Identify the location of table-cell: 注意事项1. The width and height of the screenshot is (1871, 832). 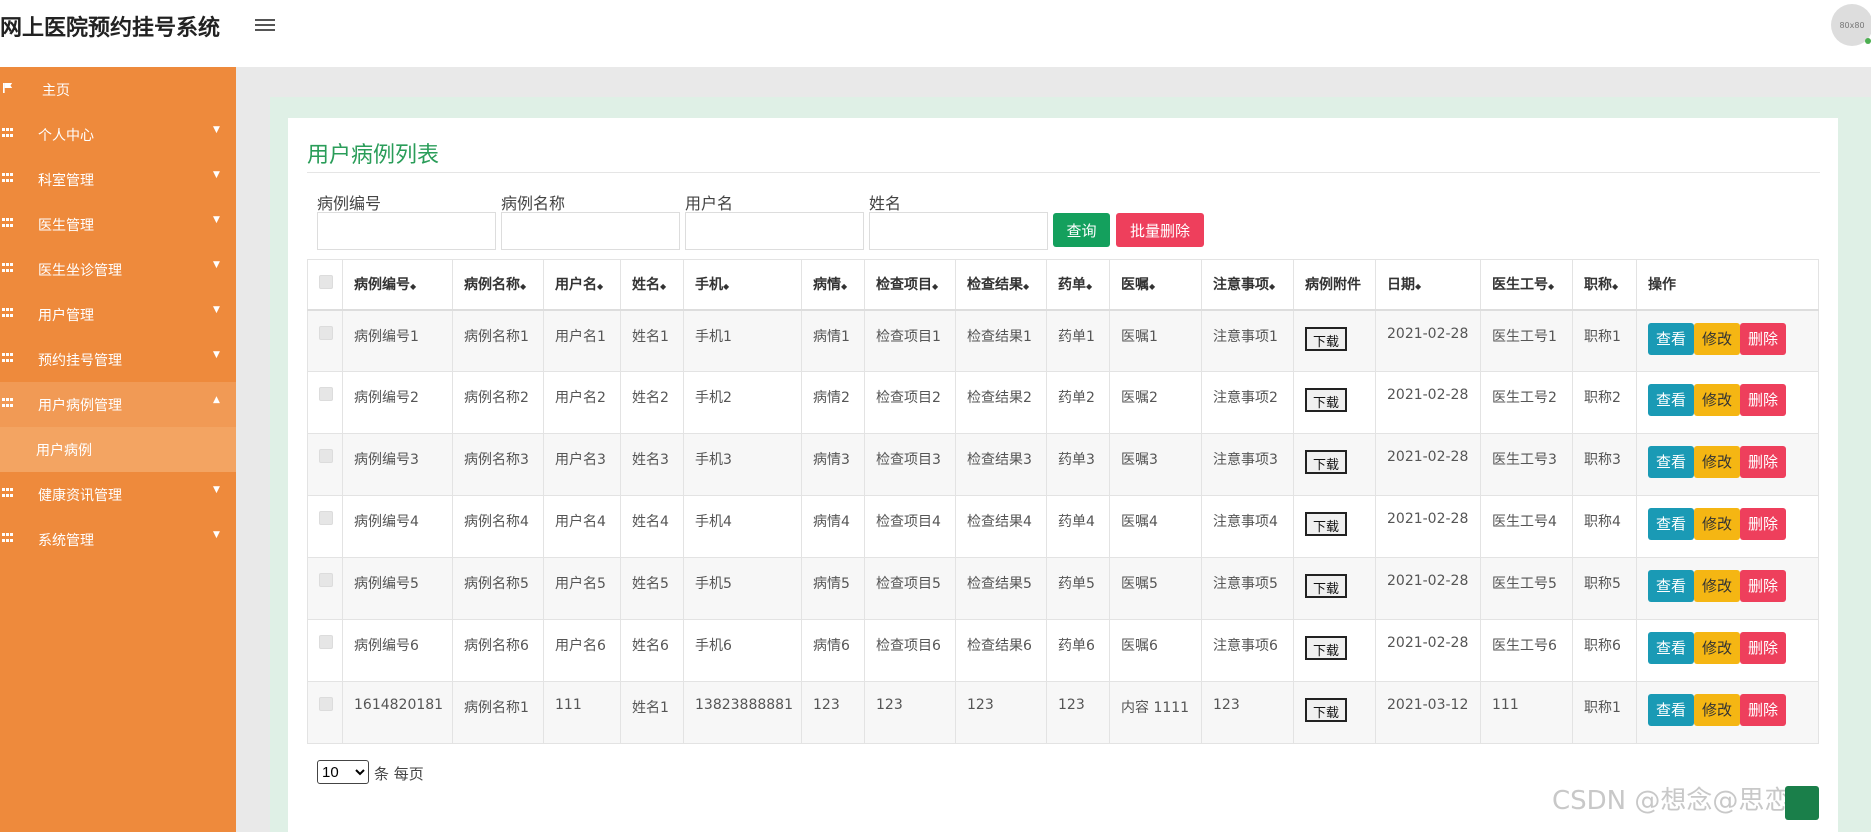
(1247, 340).